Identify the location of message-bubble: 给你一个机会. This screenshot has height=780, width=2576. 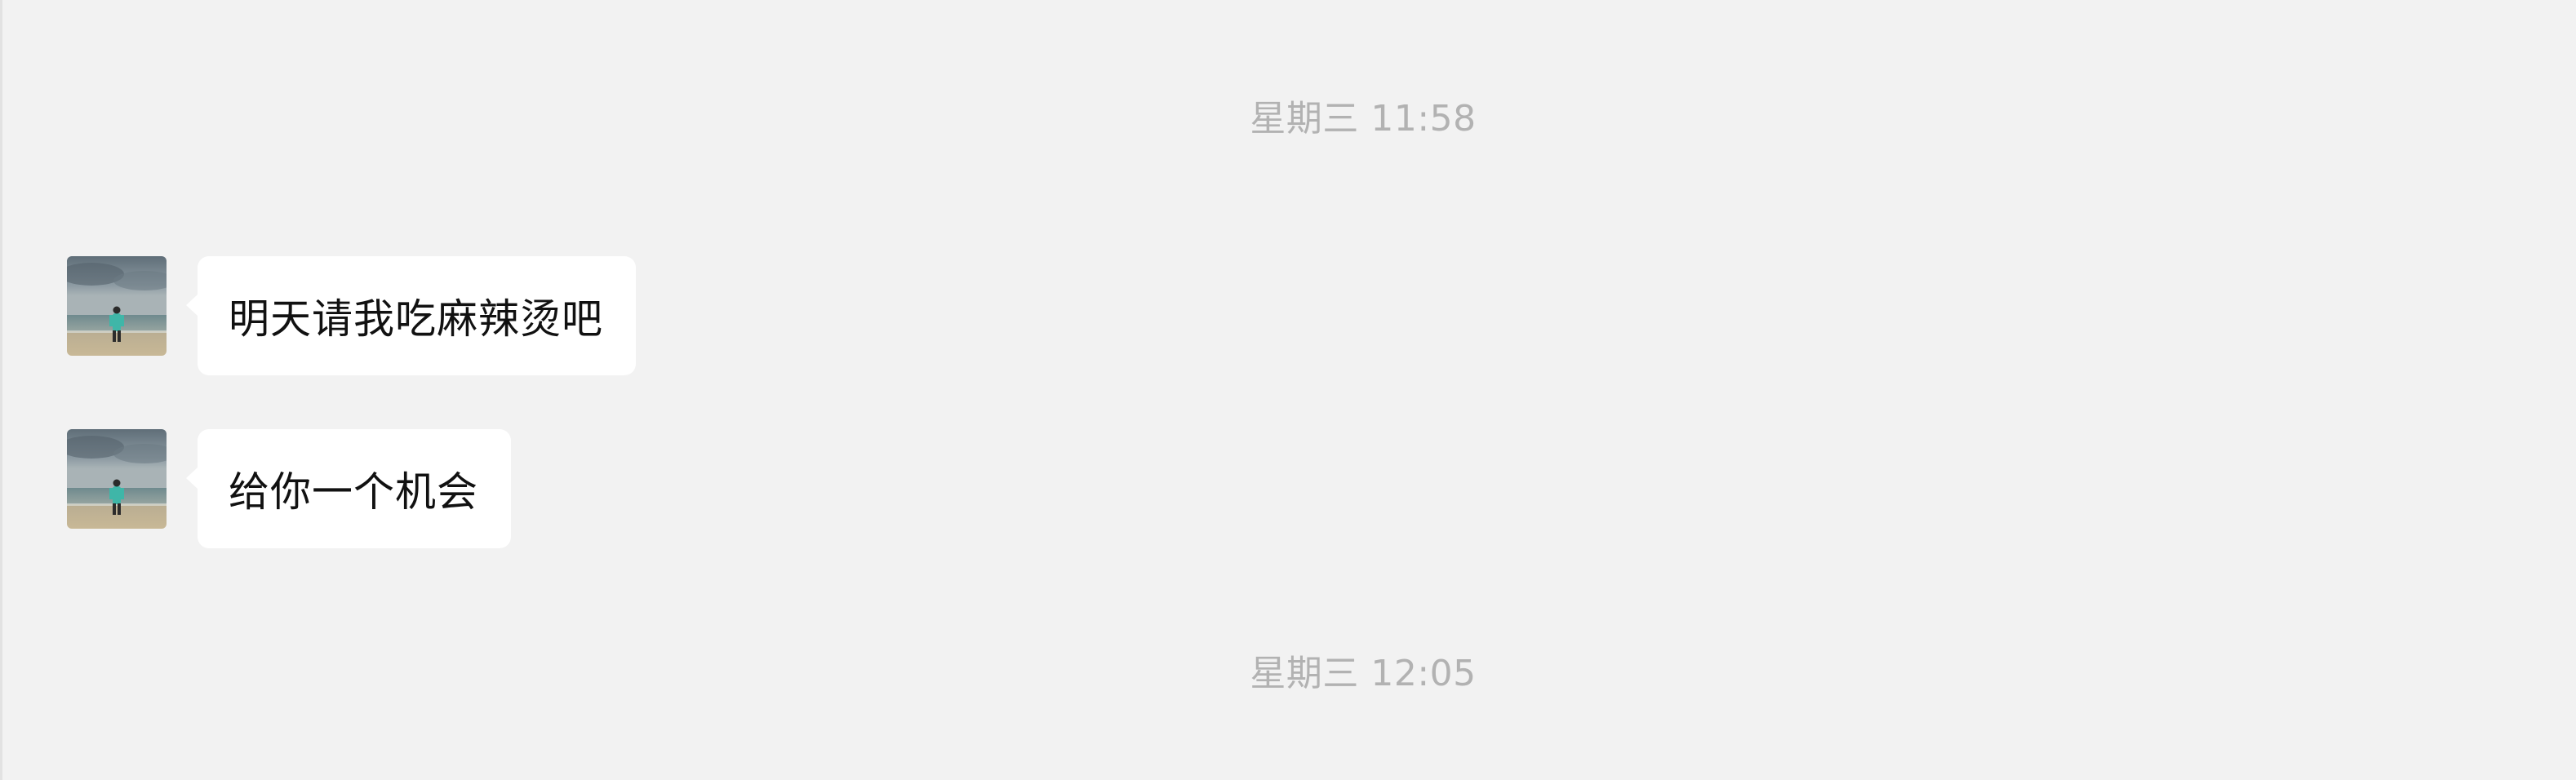
(348, 488).